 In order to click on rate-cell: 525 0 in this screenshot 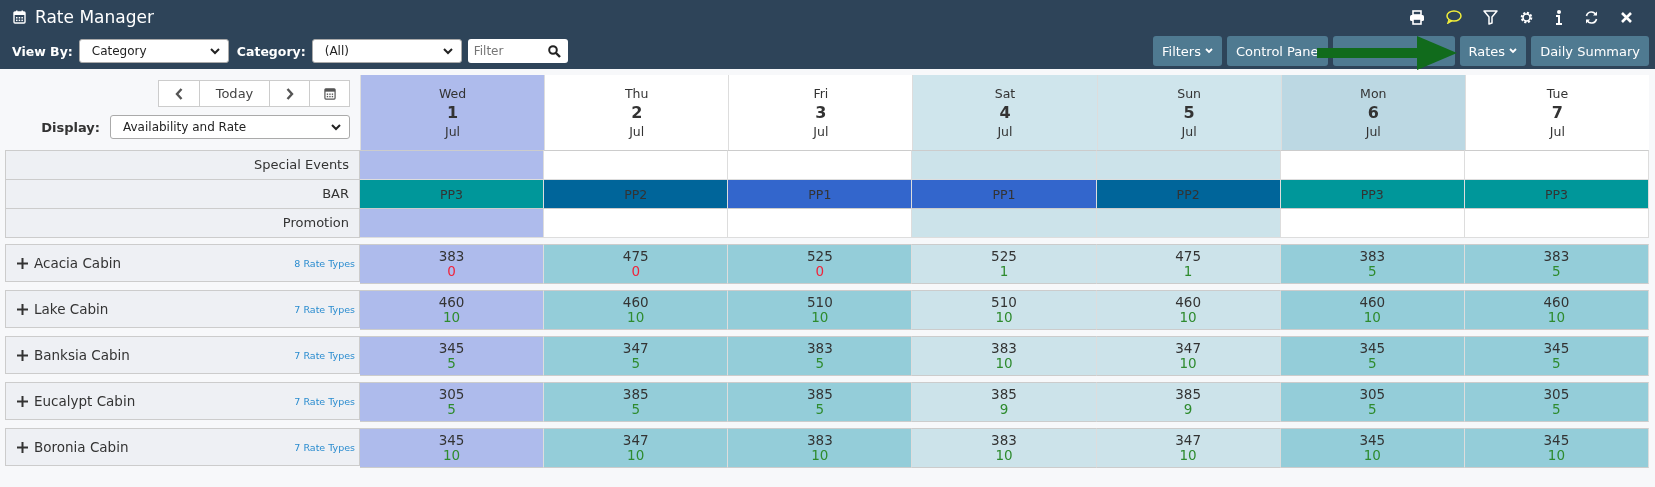, I will do `click(820, 264)`.